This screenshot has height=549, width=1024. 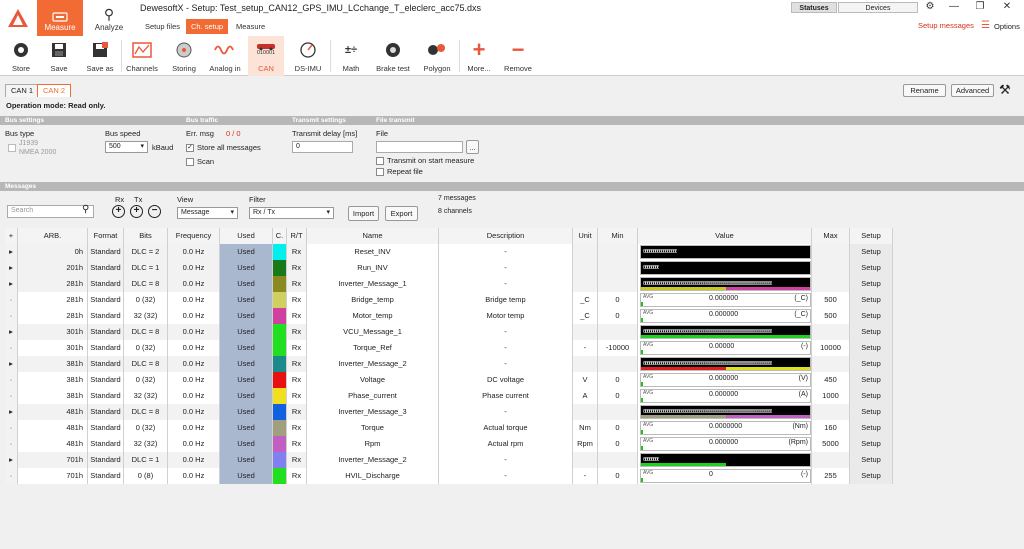 What do you see at coordinates (373, 300) in the screenshot?
I see `name-cell: Bridge_temp` at bounding box center [373, 300].